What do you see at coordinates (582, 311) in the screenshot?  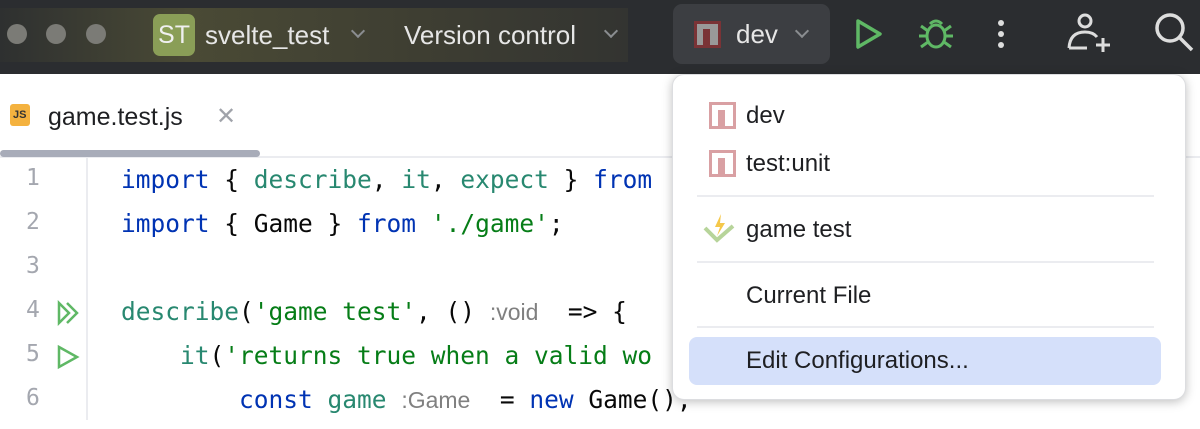 I see `code-token: => {` at bounding box center [582, 311].